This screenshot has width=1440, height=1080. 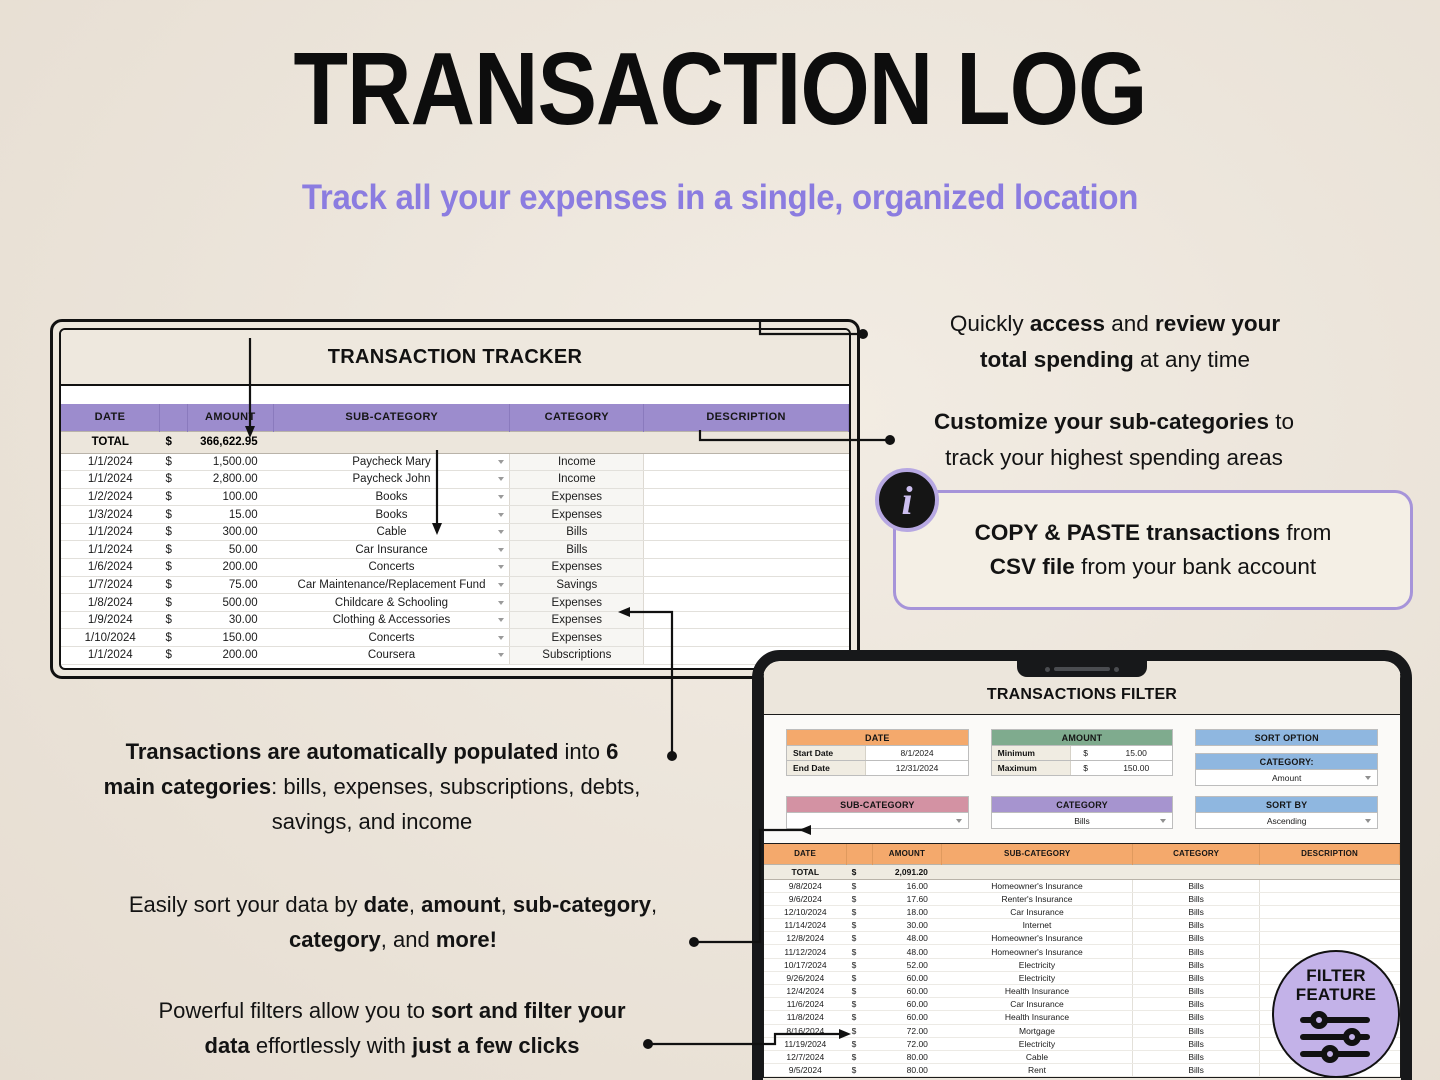 I want to click on minimum-value: 15.00, so click(x=1136, y=753).